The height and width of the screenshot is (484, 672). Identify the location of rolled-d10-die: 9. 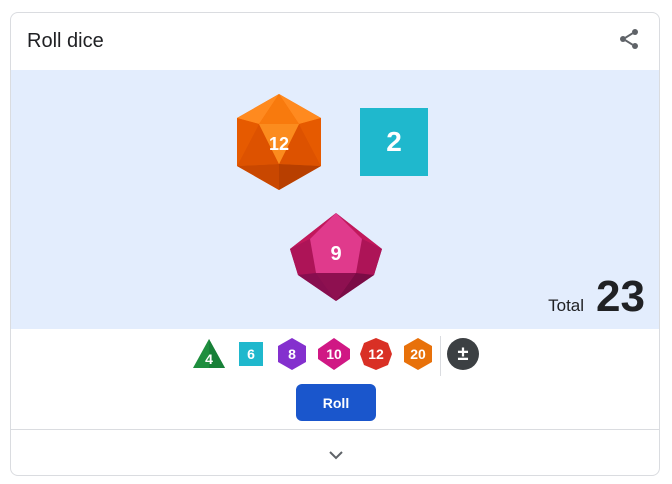
(336, 257).